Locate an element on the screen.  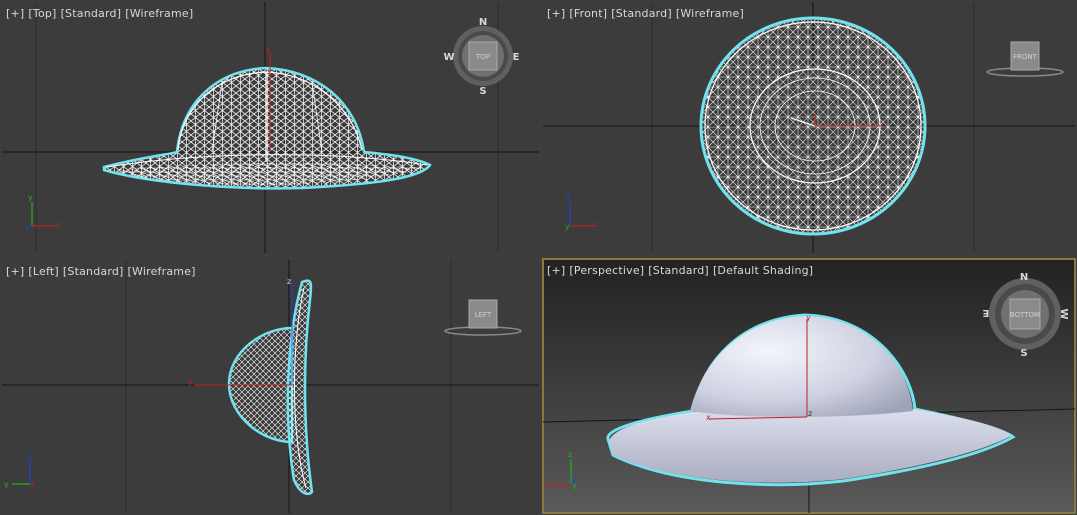
axis-triad: y x z is located at coordinates (43, 212).